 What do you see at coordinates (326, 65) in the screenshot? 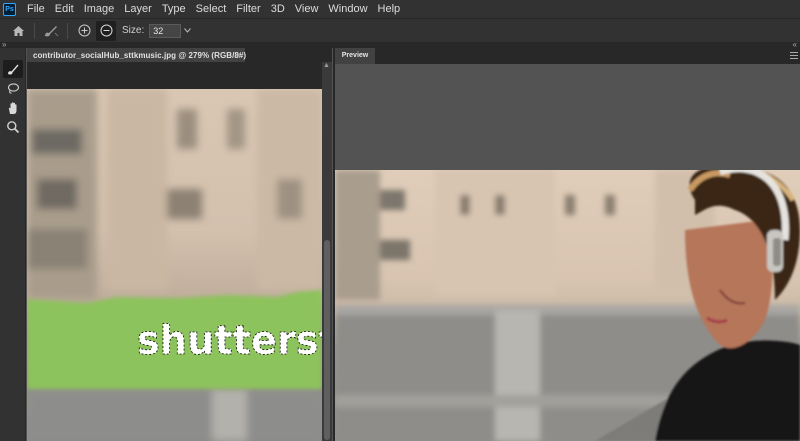
I see `scroll-up-icon: ▲` at bounding box center [326, 65].